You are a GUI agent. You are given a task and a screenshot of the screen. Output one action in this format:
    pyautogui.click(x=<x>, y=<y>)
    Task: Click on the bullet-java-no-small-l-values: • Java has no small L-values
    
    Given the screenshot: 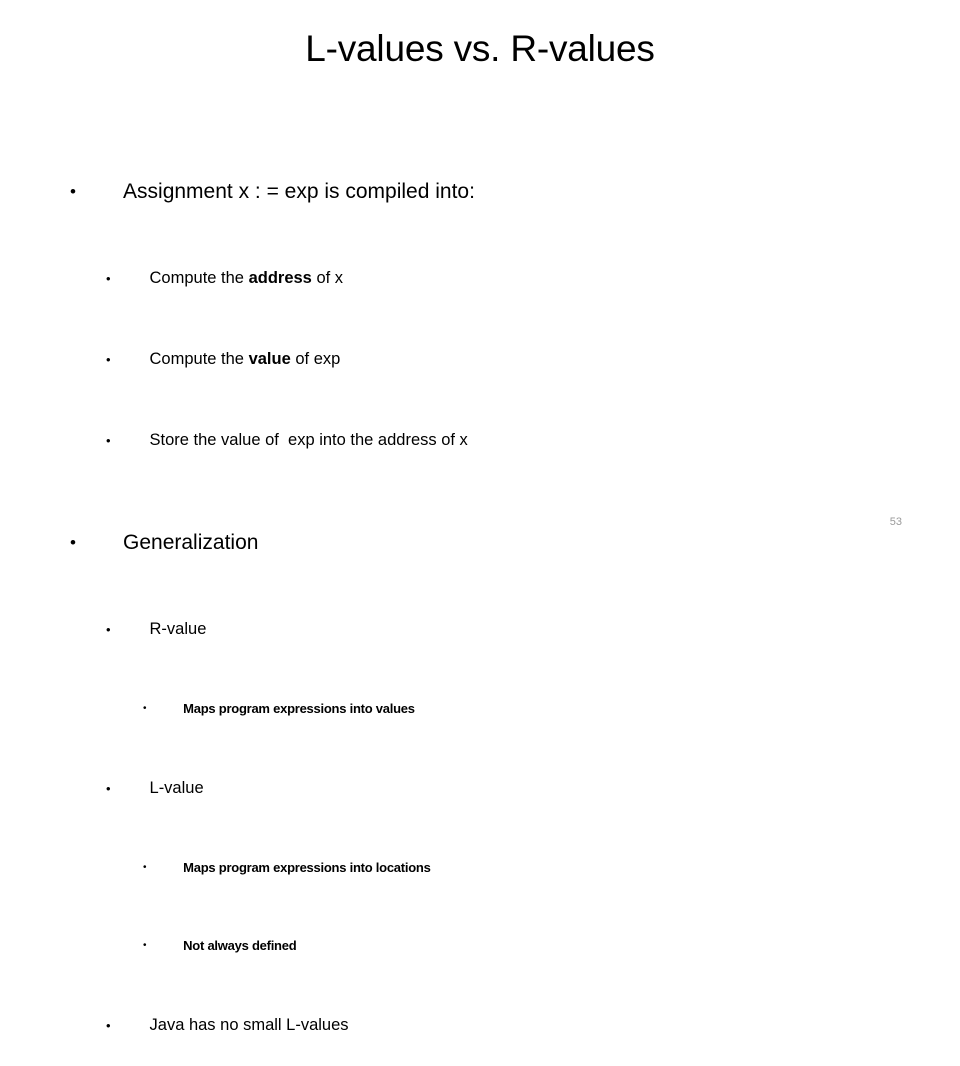 What is the action you would take?
    pyautogui.click(x=480, y=1025)
    